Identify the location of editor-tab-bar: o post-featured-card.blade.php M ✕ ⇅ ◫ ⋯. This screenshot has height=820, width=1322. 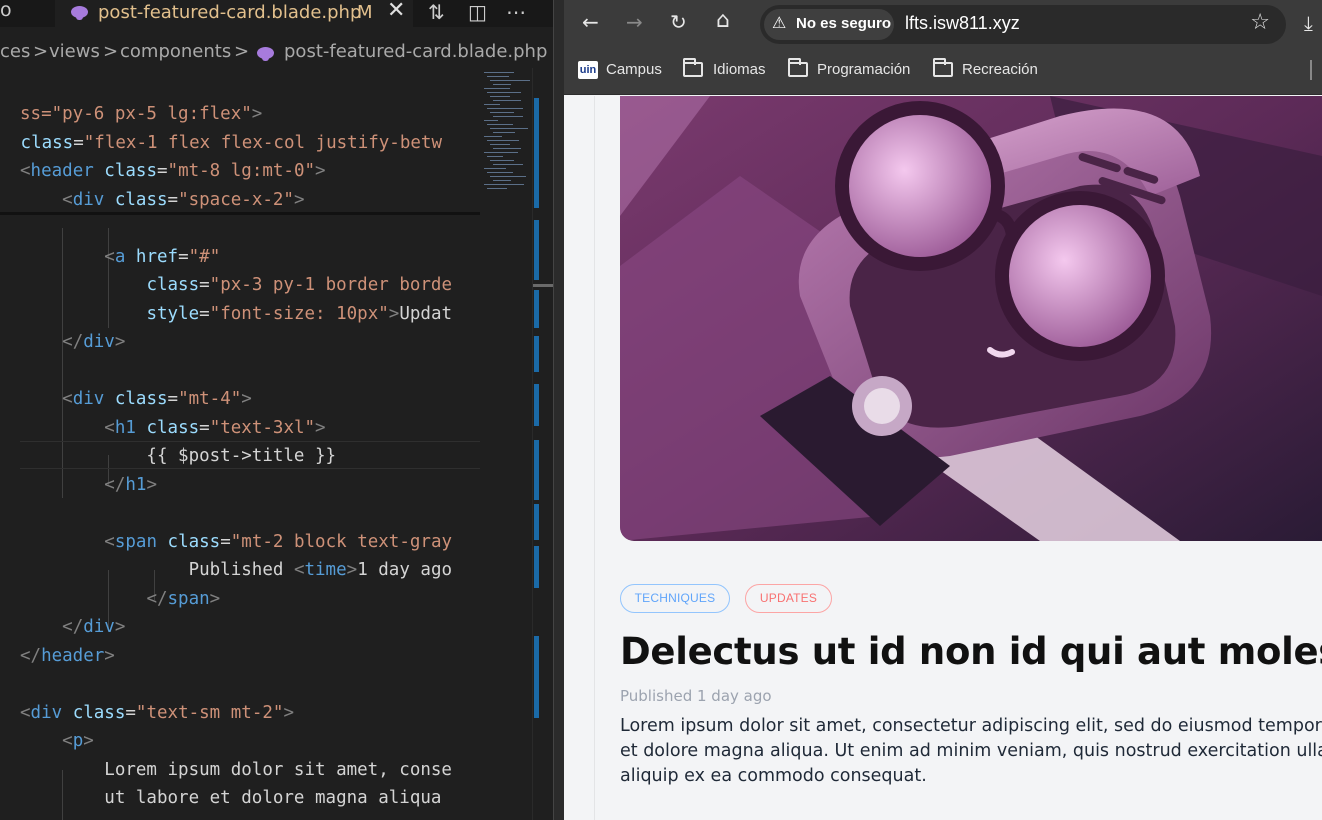
(276, 13).